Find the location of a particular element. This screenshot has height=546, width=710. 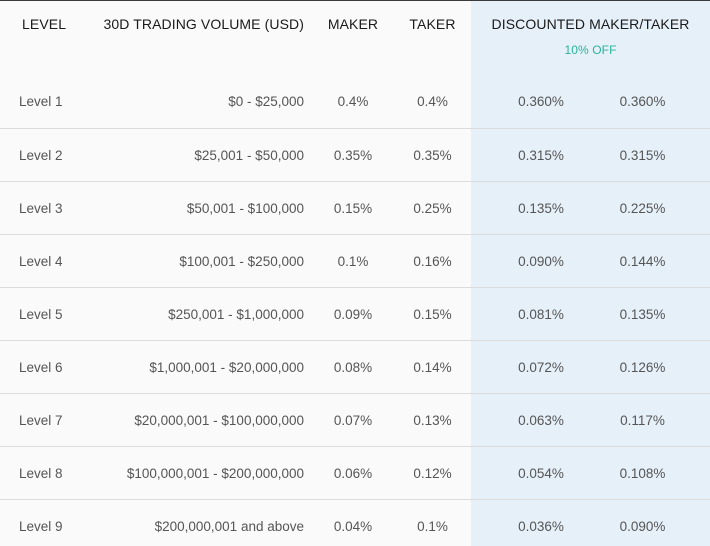

maker-fee-cell: 0.09% is located at coordinates (353, 314).